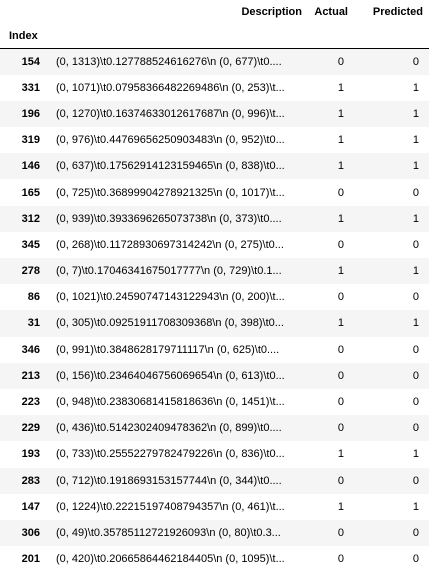  What do you see at coordinates (23, 12) in the screenshot?
I see `corner-blank-cell` at bounding box center [23, 12].